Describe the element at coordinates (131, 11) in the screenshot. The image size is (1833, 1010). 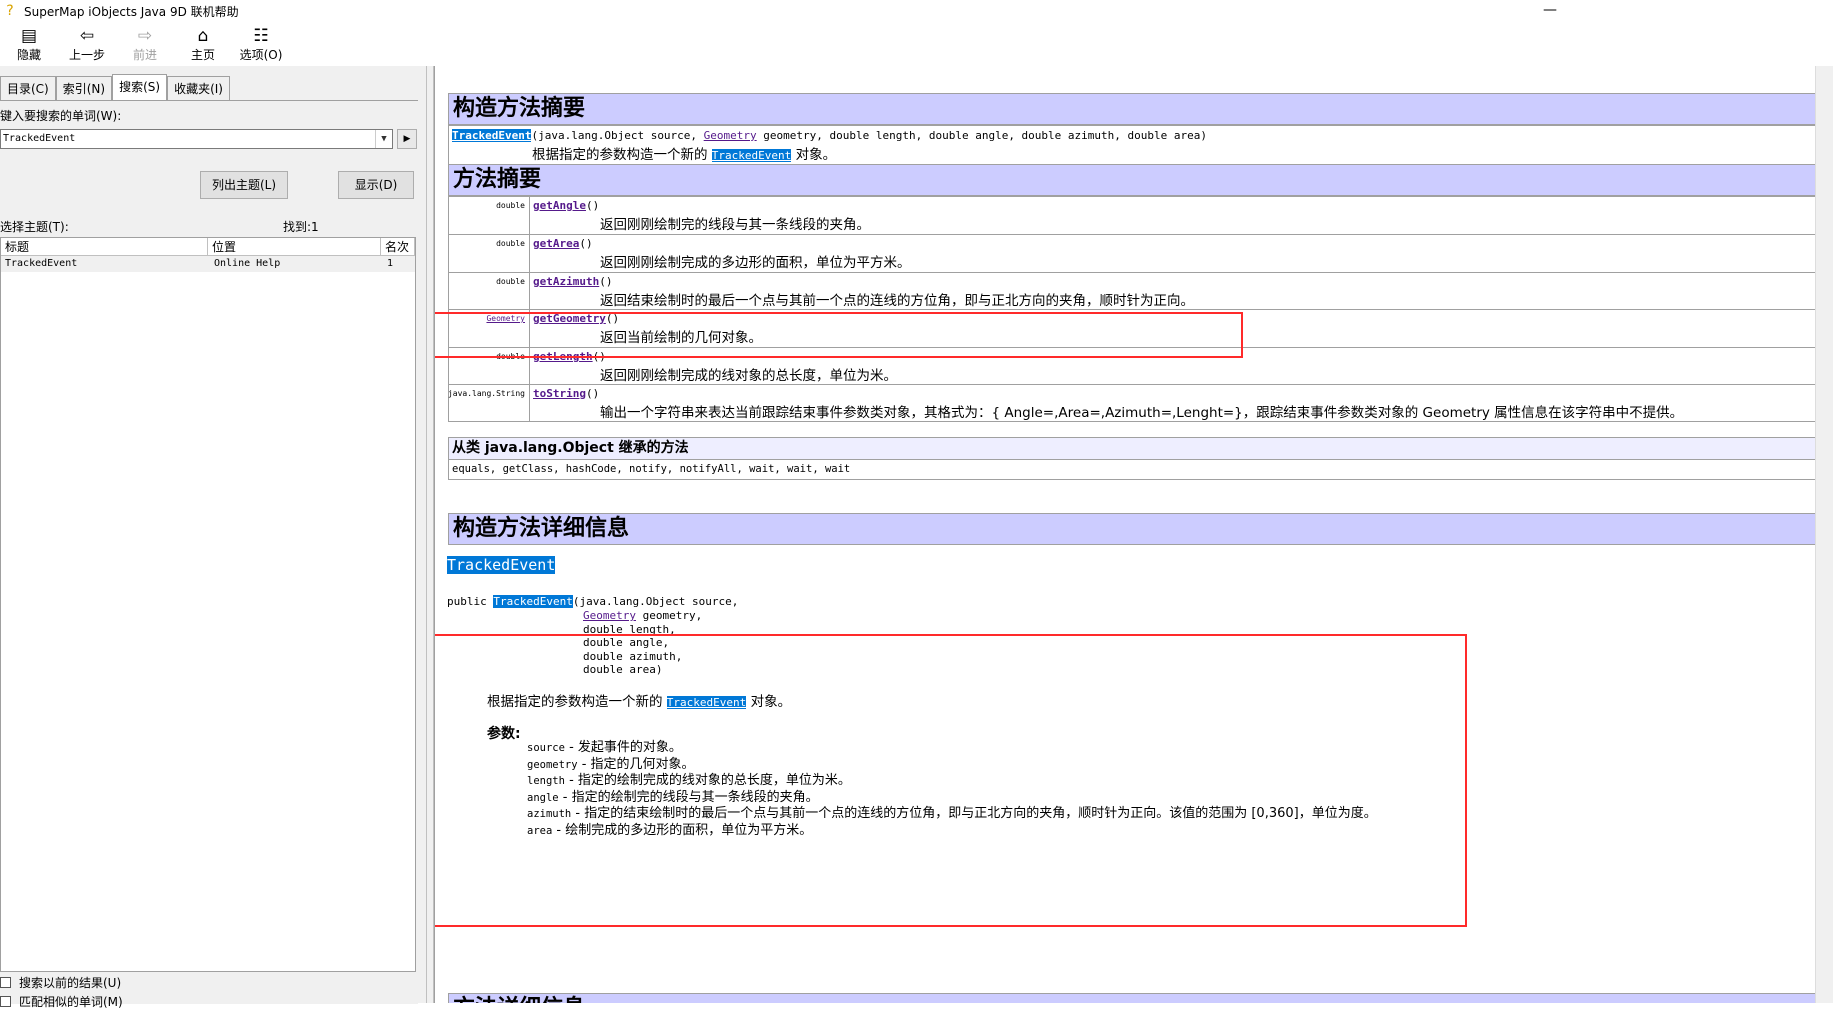
I see `window-title: SuperMap iObjects Java 9D 联机帮助` at that location.